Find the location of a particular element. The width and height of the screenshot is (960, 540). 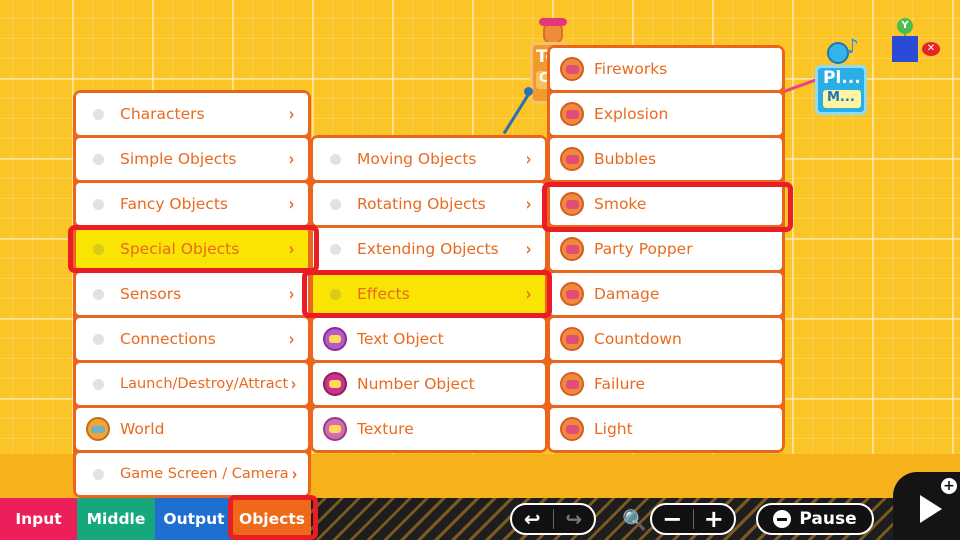

menu-item-label: Explosion is located at coordinates (631, 114).